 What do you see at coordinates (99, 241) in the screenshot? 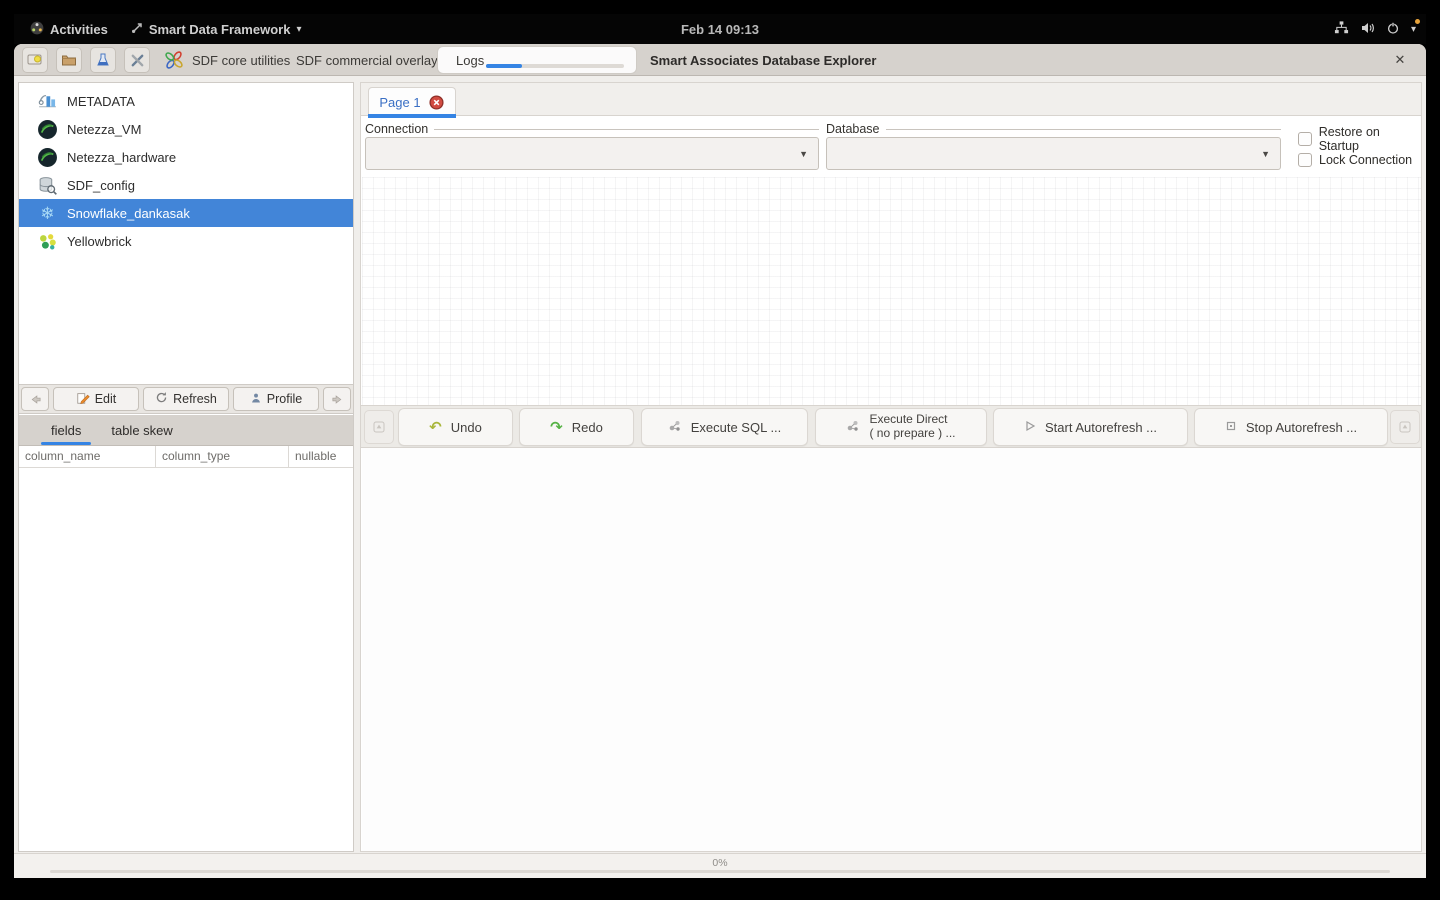
I see `list-item-label: Yellowbrick` at bounding box center [99, 241].